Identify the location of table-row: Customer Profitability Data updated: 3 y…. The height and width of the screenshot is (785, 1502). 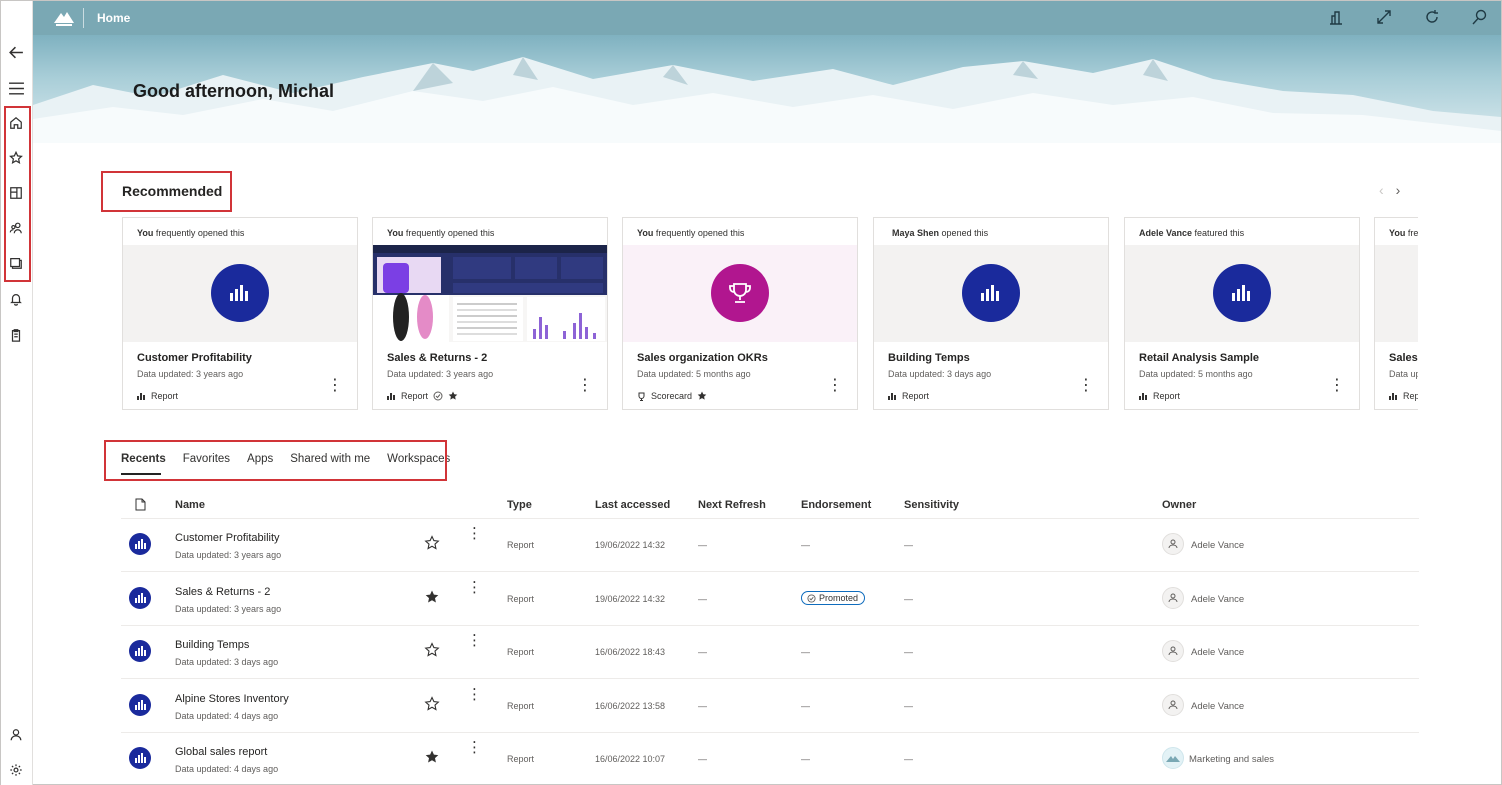
(770, 545).